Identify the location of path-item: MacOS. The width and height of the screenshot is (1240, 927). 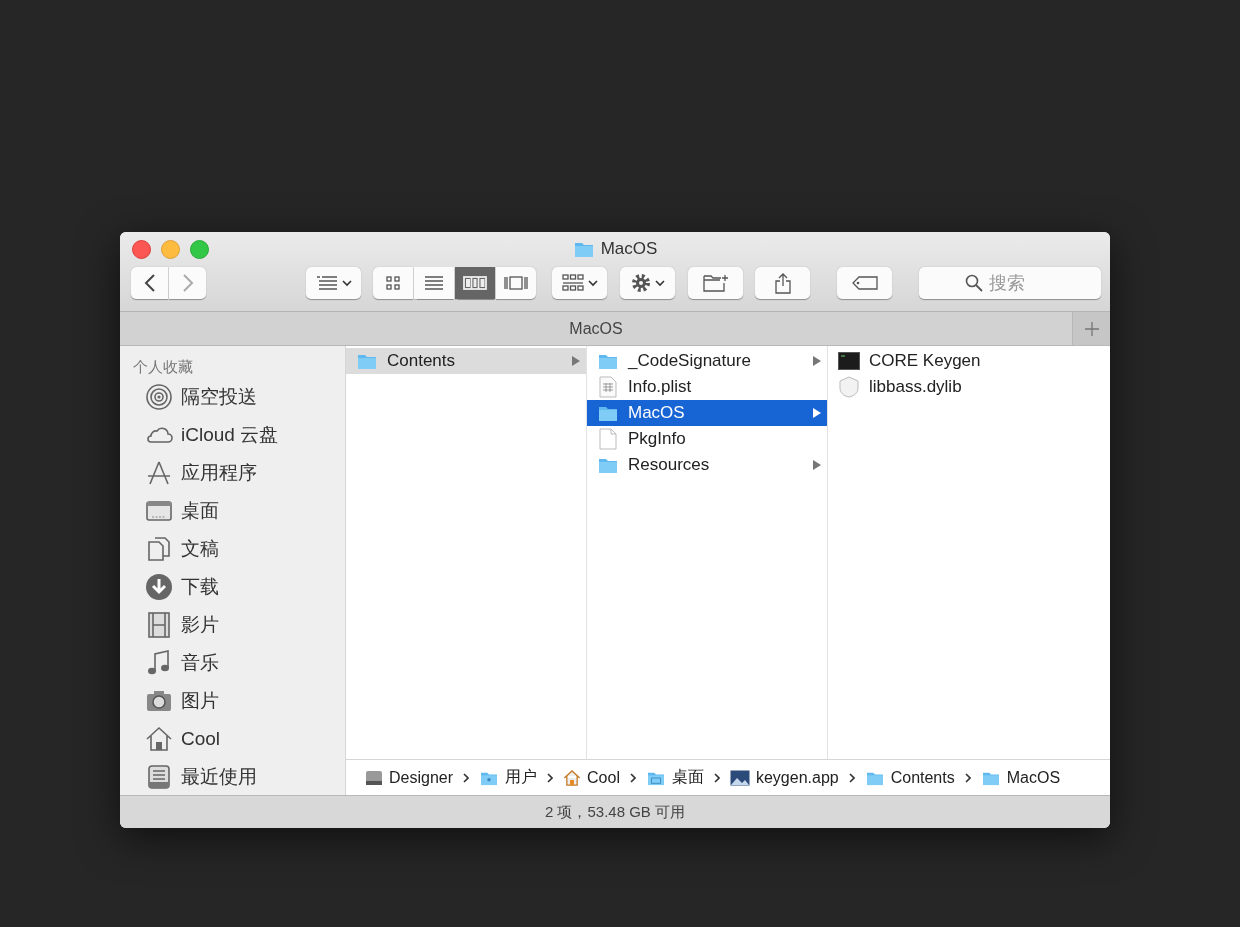
(1020, 777).